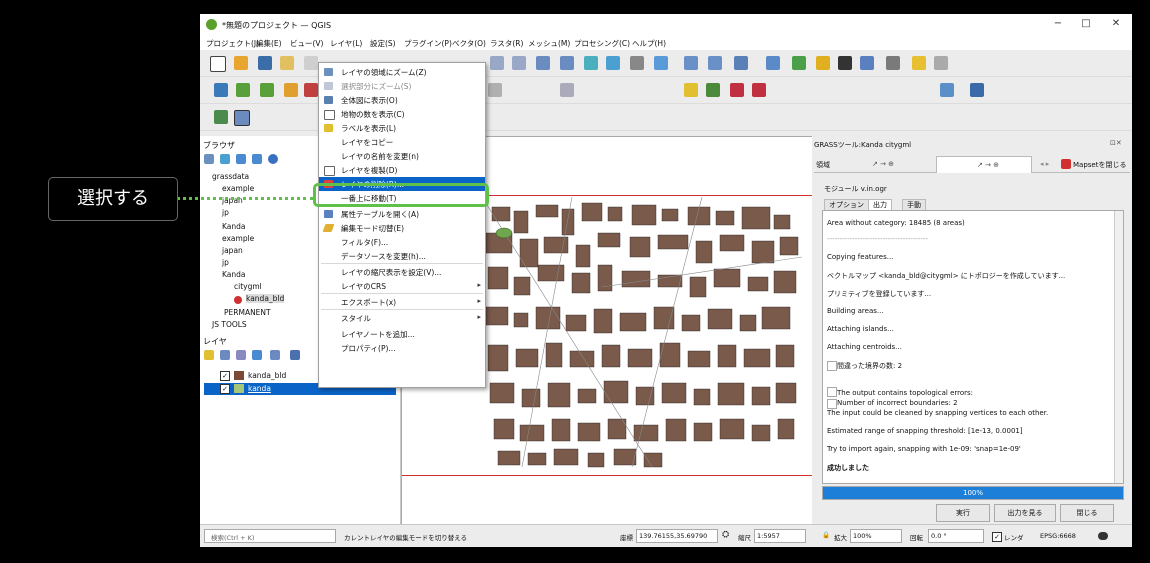  What do you see at coordinates (234, 226) in the screenshot?
I see `tree-kanda: Kanda` at bounding box center [234, 226].